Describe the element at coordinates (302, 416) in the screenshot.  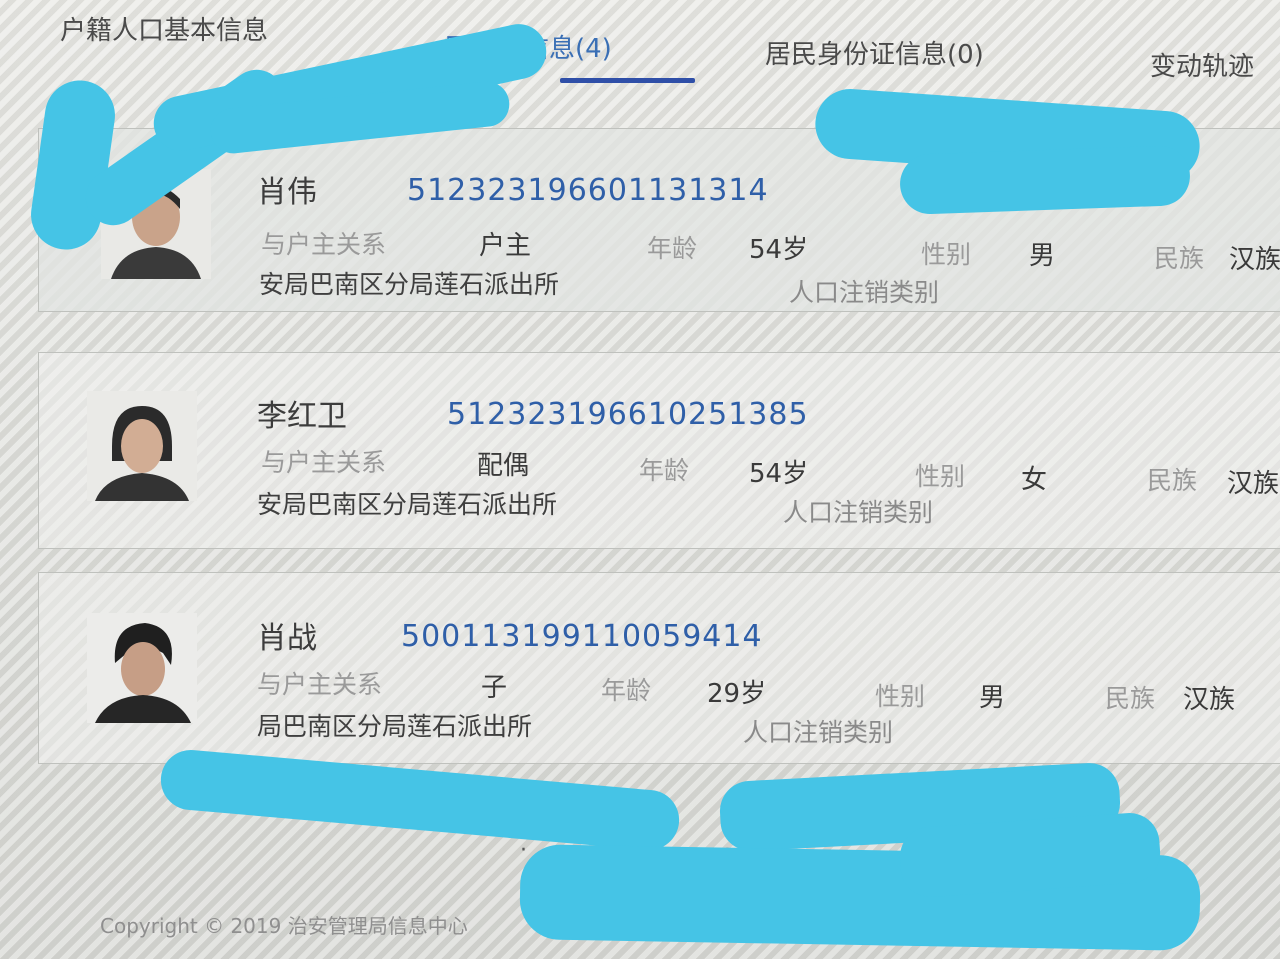
I see `member-name: 李红卫` at that location.